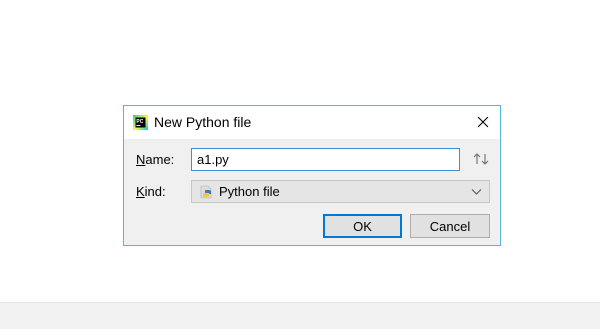 This screenshot has width=600, height=329. I want to click on name-label: Name:, so click(155, 159).